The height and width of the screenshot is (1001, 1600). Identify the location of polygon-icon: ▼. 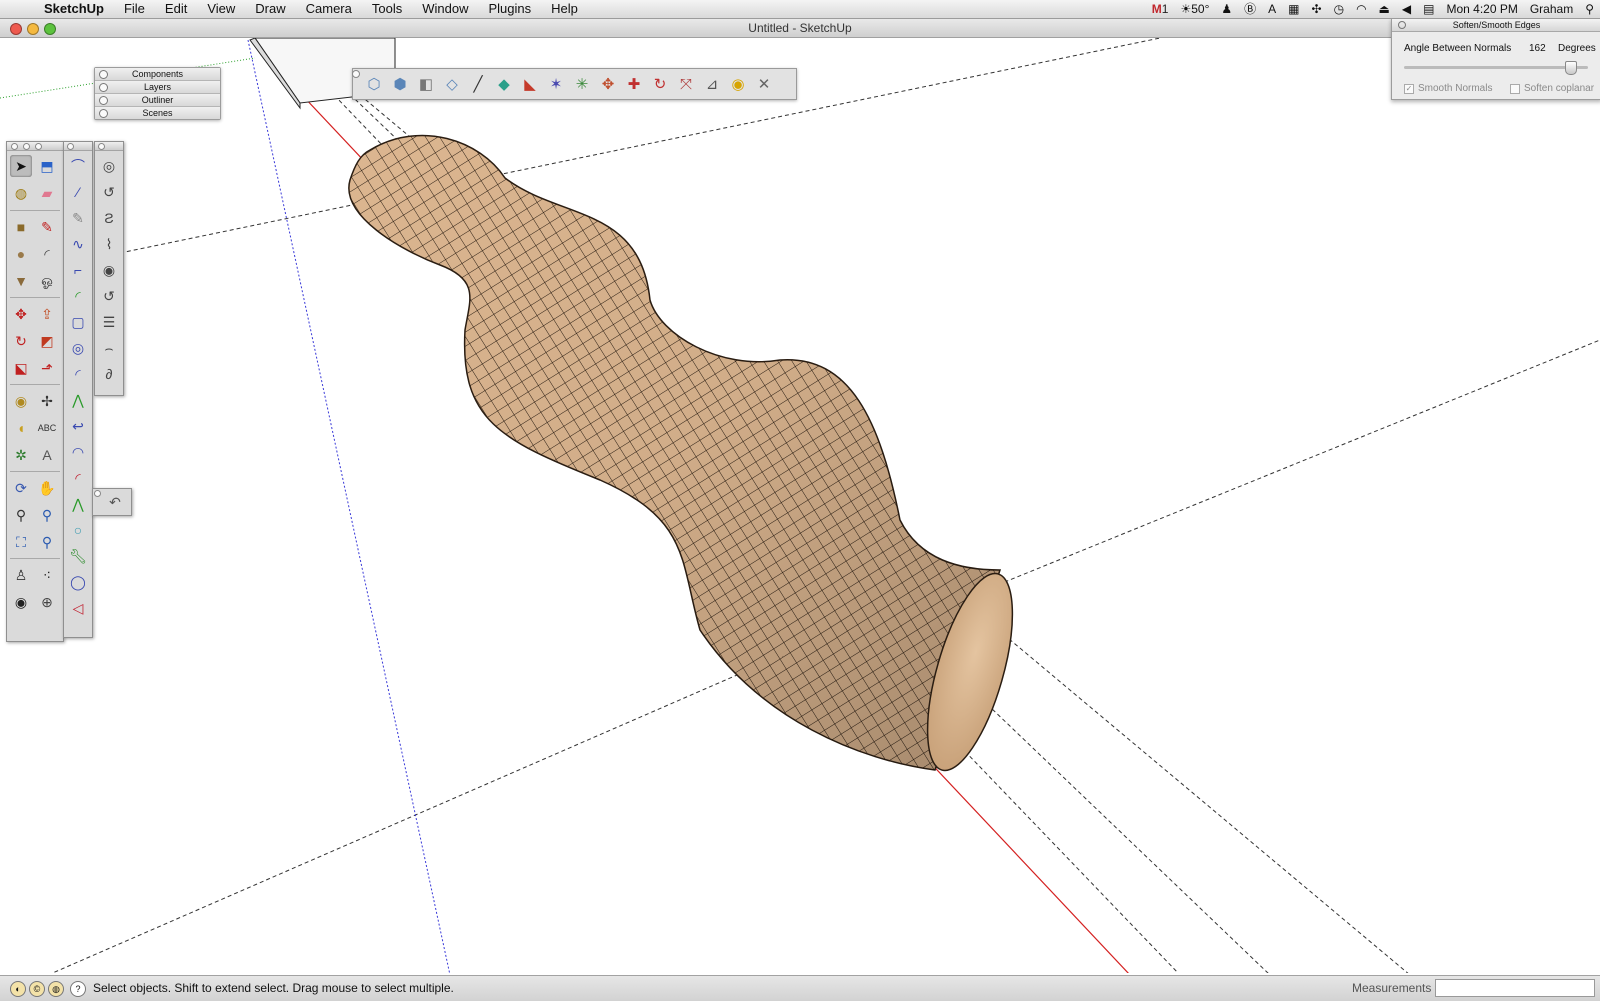
(21, 281).